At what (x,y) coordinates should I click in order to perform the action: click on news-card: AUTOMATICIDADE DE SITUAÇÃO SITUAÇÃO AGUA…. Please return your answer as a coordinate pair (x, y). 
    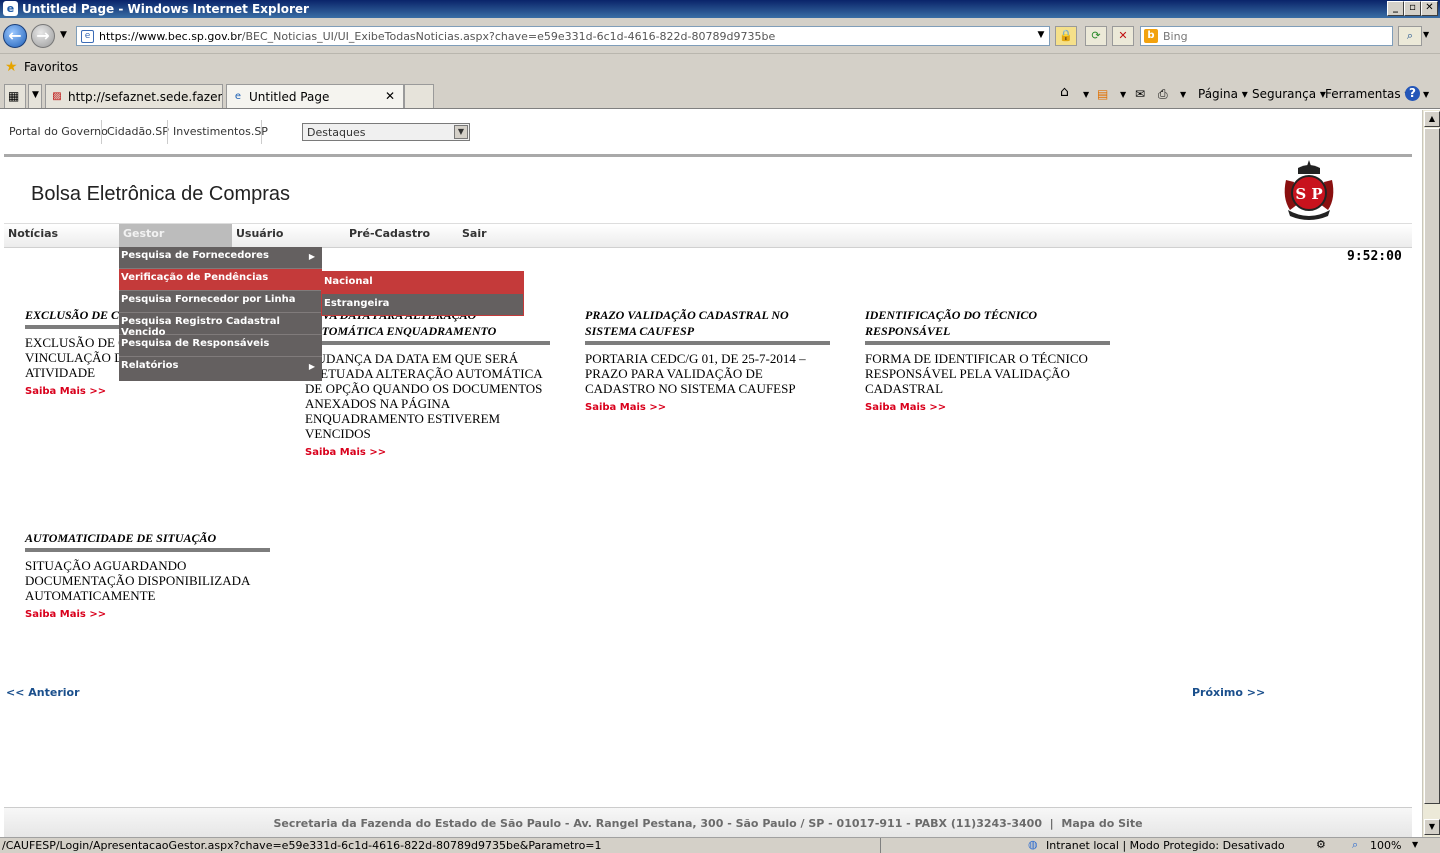
    Looking at the image, I should click on (147, 575).